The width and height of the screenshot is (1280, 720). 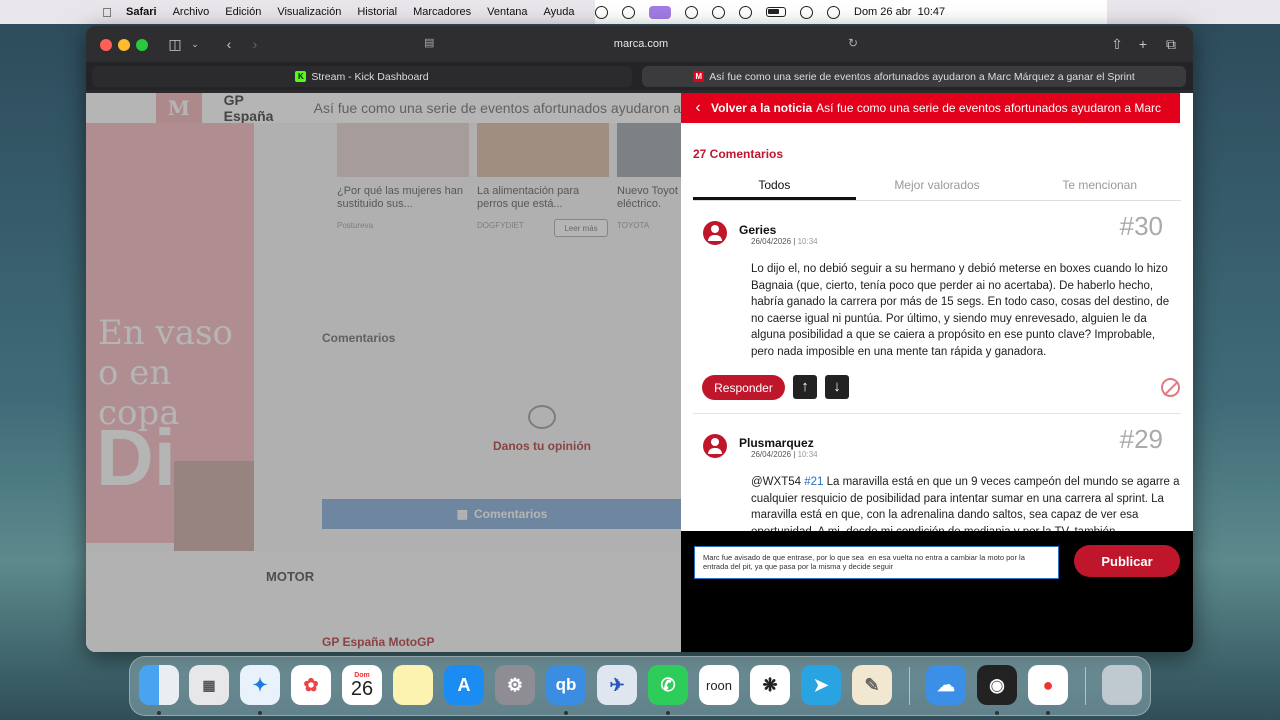 I want to click on comment-actions: Responder ↑ ↓, so click(x=941, y=388).